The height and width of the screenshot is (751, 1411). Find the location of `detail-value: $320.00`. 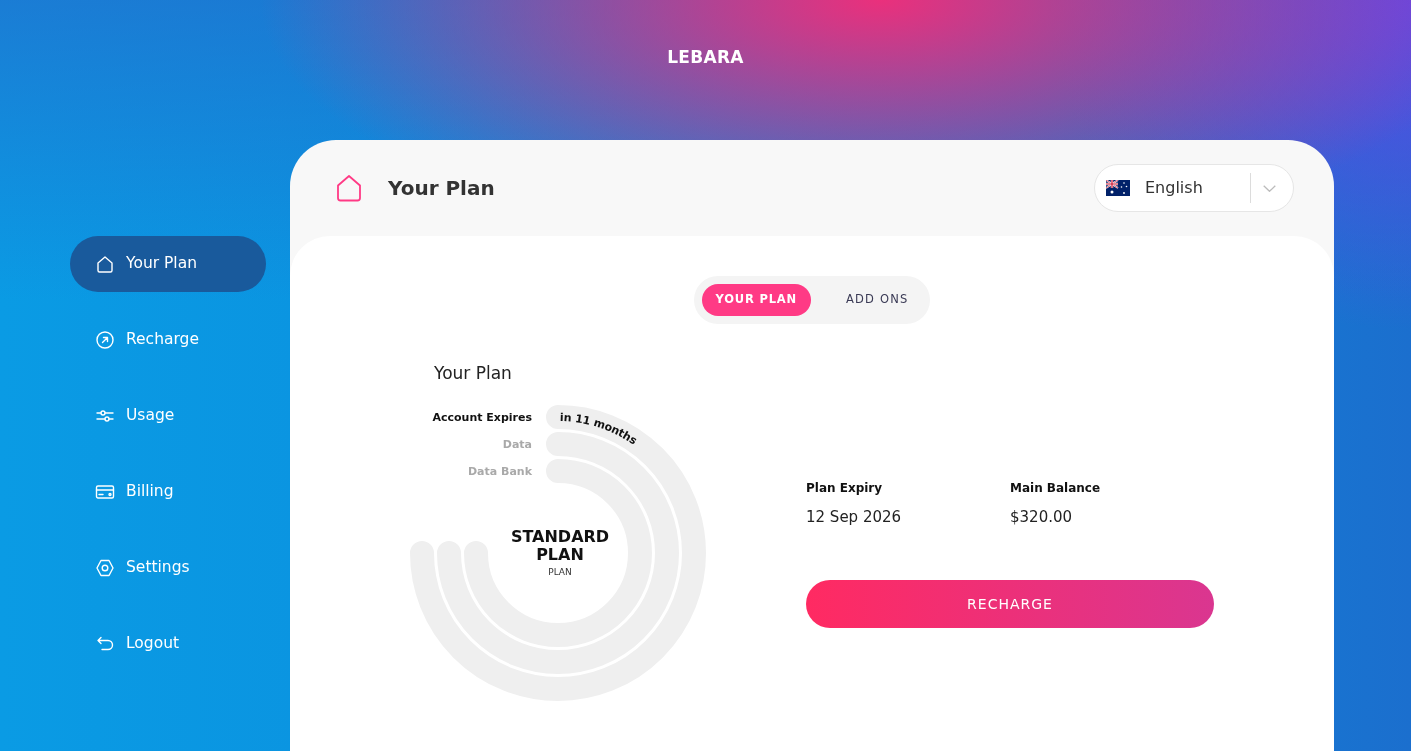

detail-value: $320.00 is located at coordinates (1041, 517).